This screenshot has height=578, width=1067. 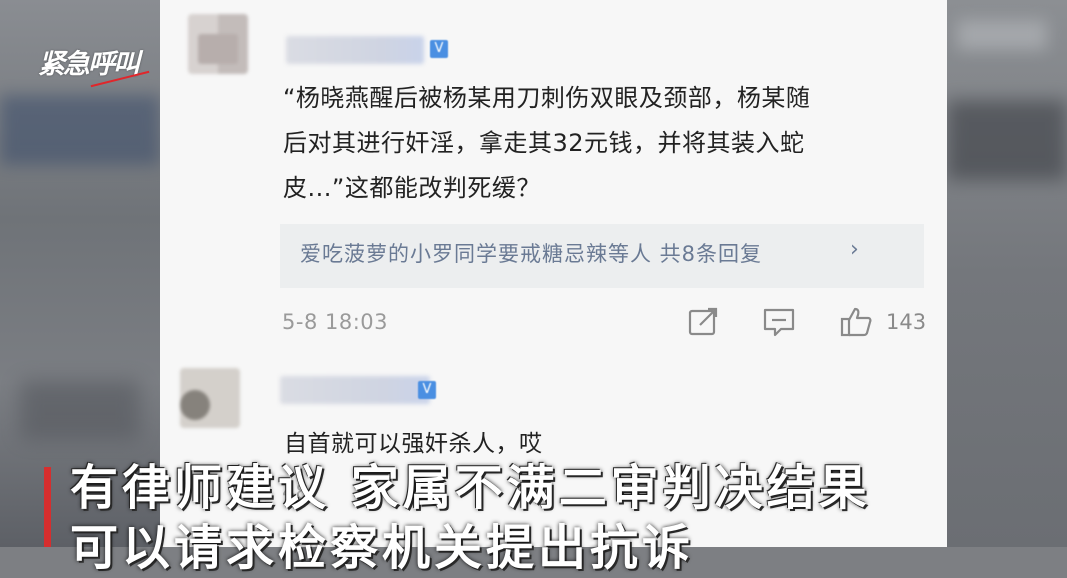 What do you see at coordinates (412, 188) in the screenshot?
I see `comment-line: 皮...”这都能改判死缓？` at bounding box center [412, 188].